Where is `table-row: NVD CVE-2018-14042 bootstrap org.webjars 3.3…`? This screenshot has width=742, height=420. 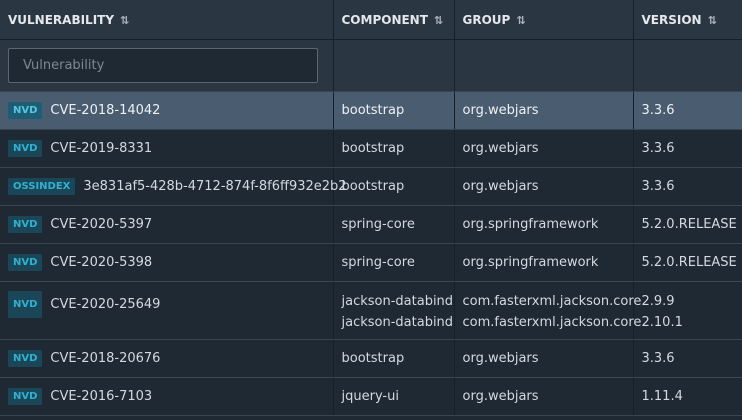 table-row: NVD CVE-2018-14042 bootstrap org.webjars 3.3… is located at coordinates (371, 110).